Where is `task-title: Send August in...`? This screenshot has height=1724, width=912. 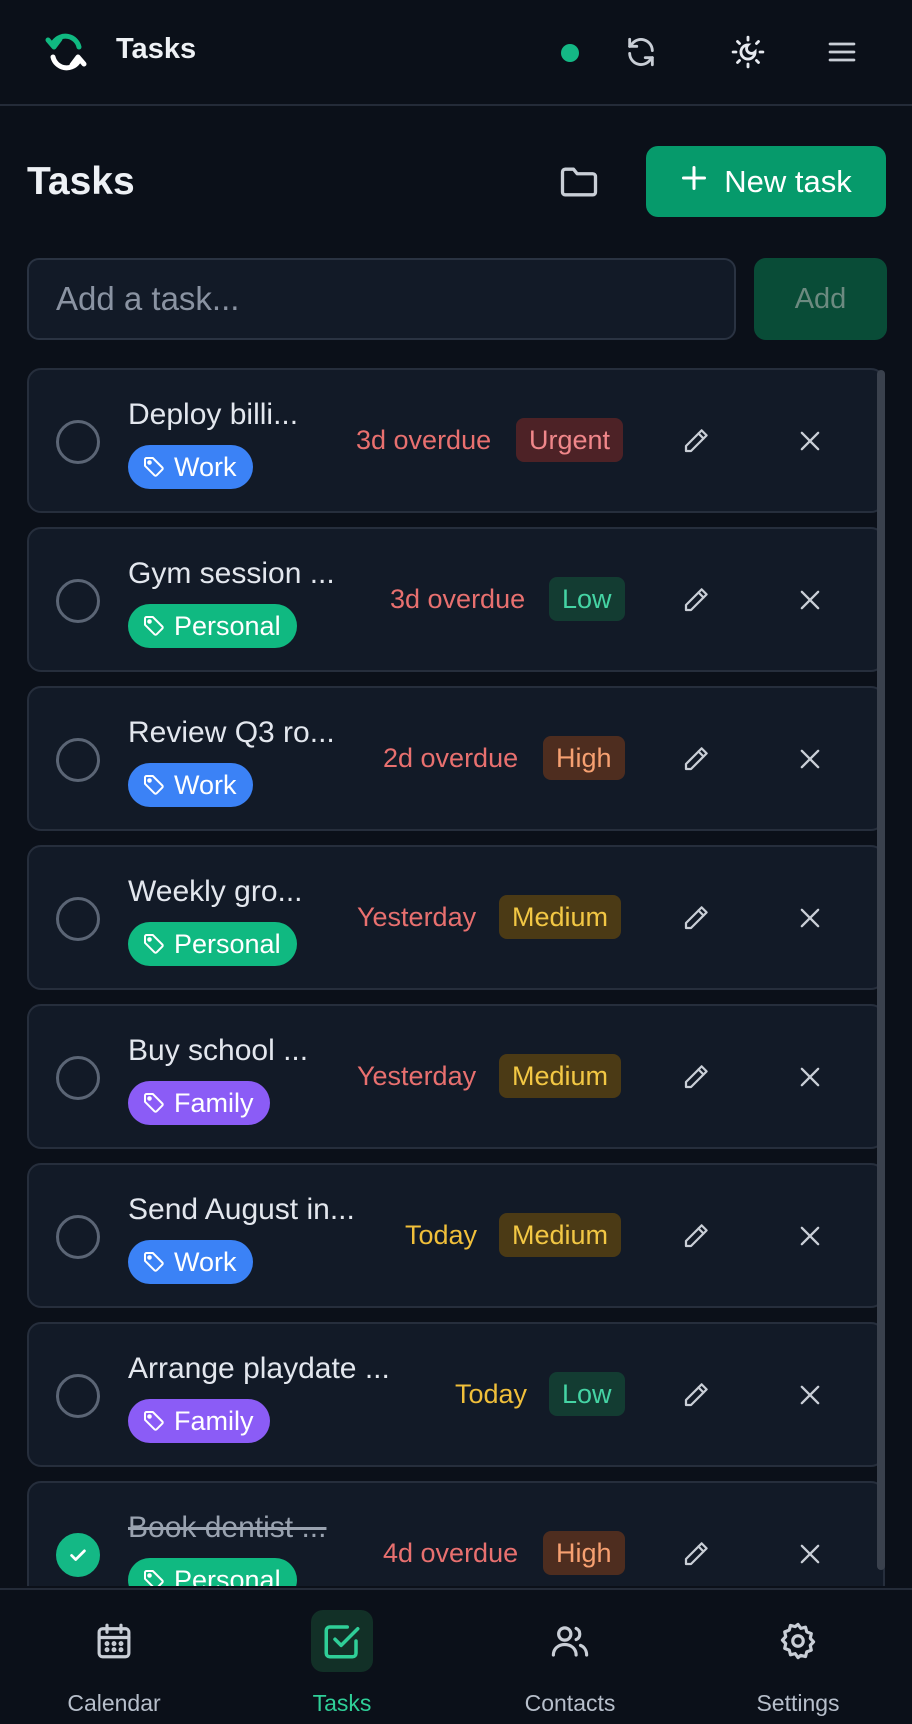
task-title: Send August in... is located at coordinates (241, 1209).